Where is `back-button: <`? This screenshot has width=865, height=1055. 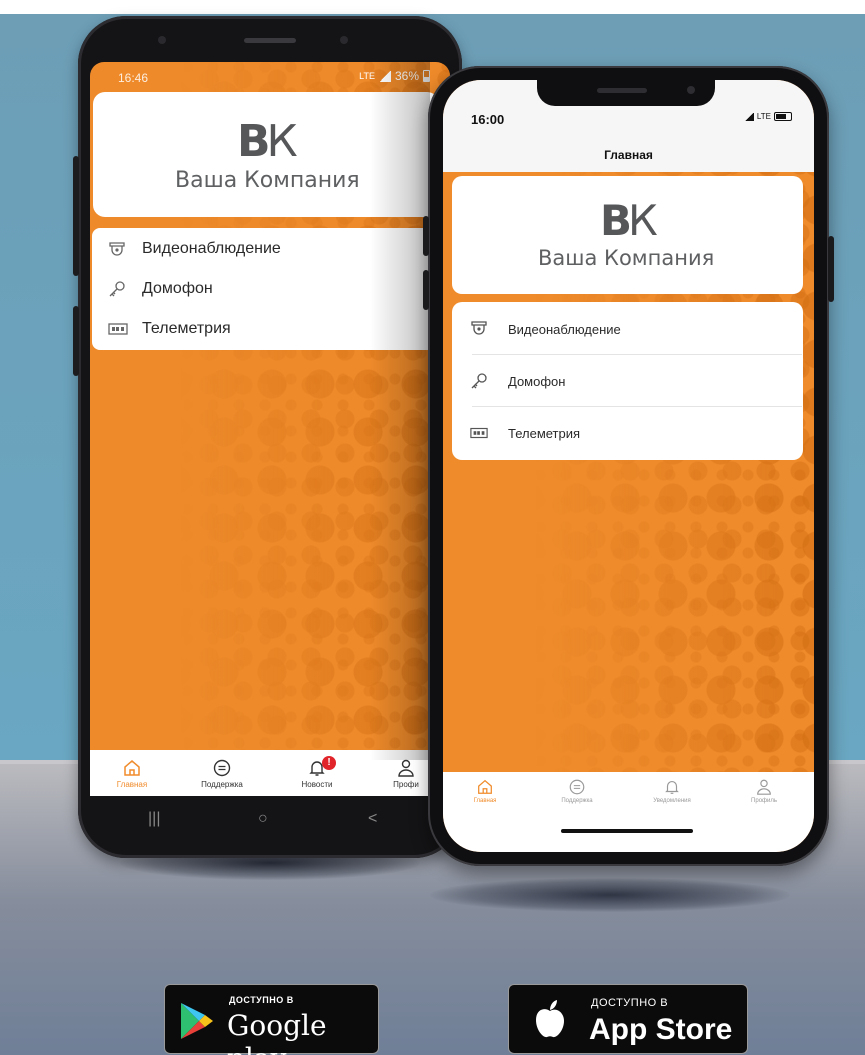 back-button: < is located at coordinates (372, 819).